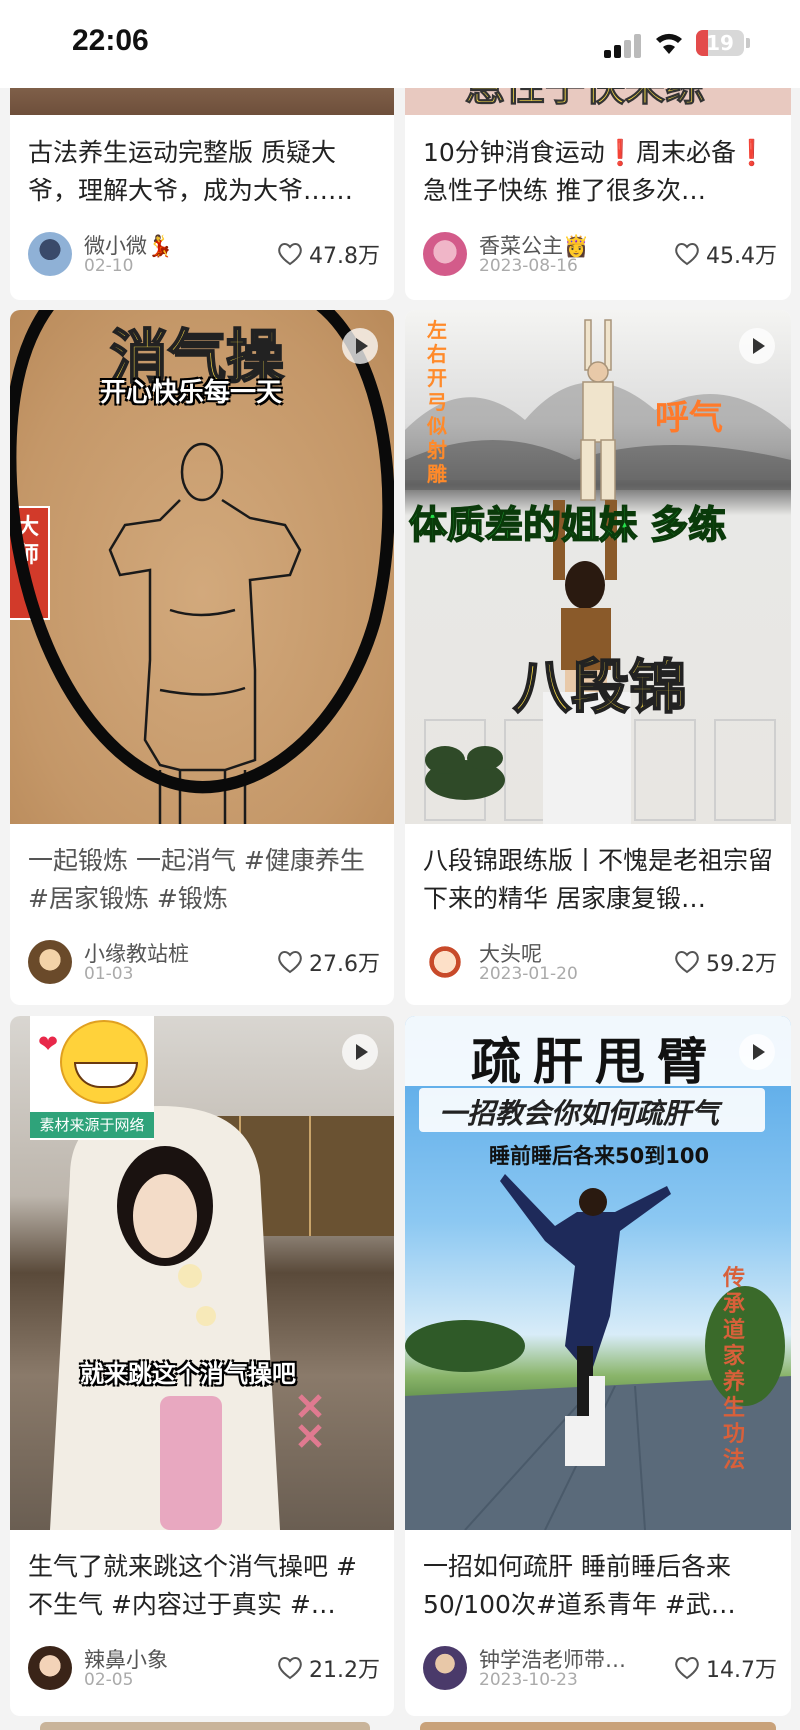 This screenshot has height=1730, width=800. I want to click on card-thumbnail: 消气操 开心快乐每一天 大师, so click(202, 567).